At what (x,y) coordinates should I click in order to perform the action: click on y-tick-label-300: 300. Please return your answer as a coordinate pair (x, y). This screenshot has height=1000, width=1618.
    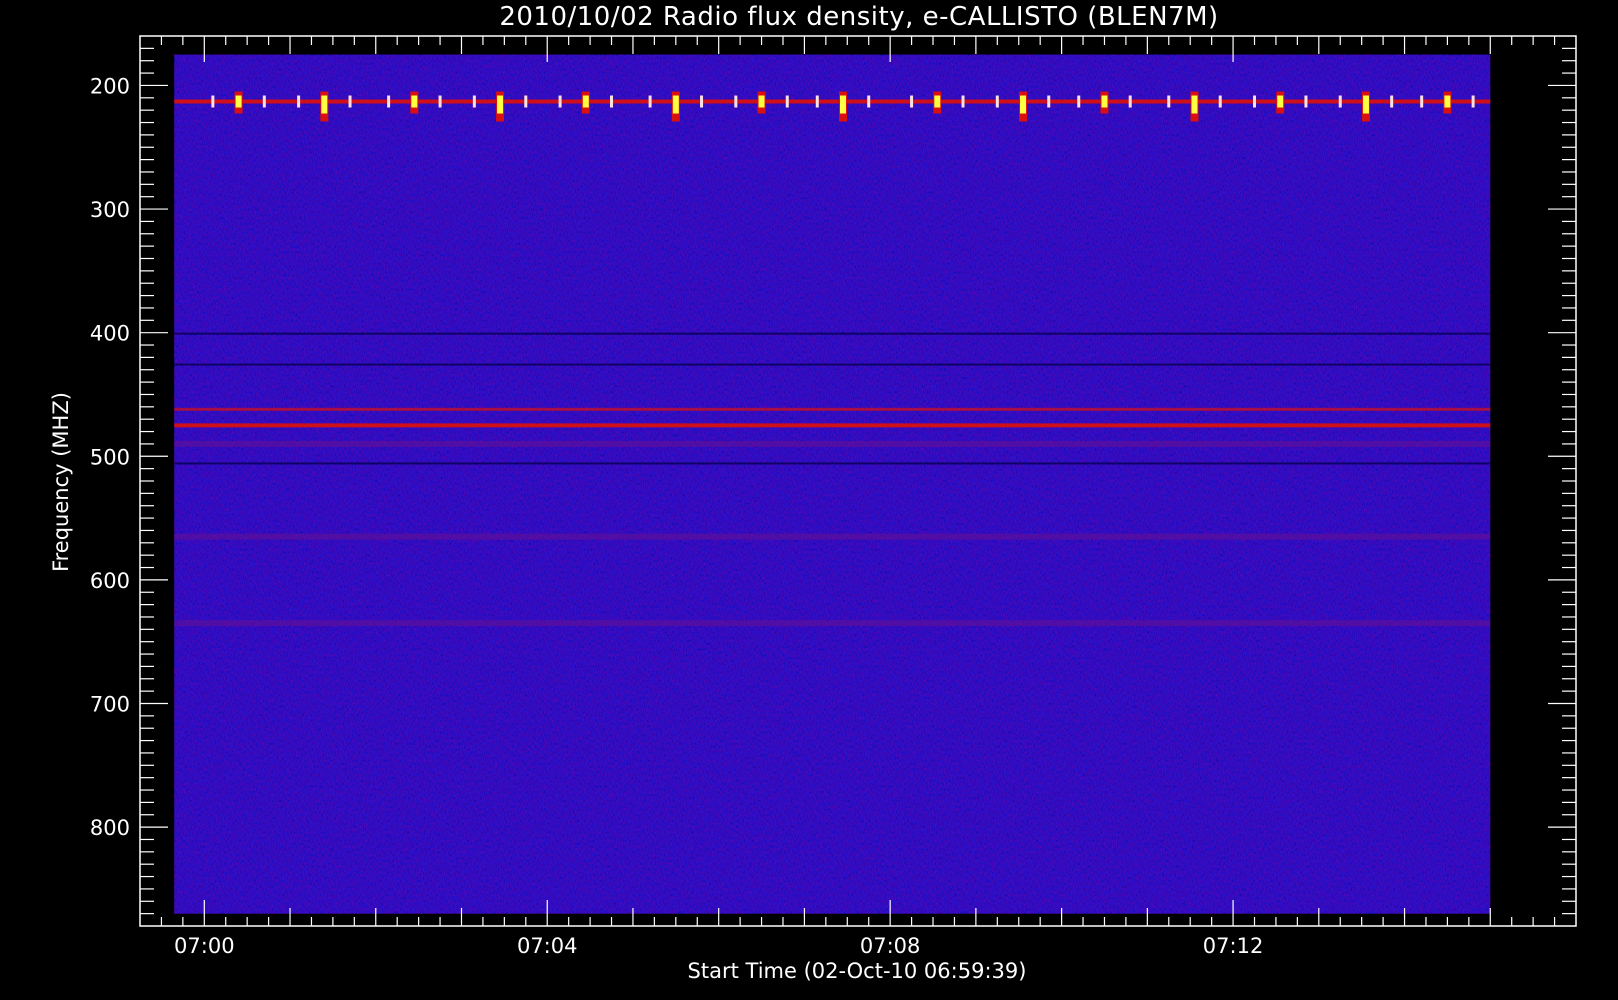
    Looking at the image, I should click on (110, 210).